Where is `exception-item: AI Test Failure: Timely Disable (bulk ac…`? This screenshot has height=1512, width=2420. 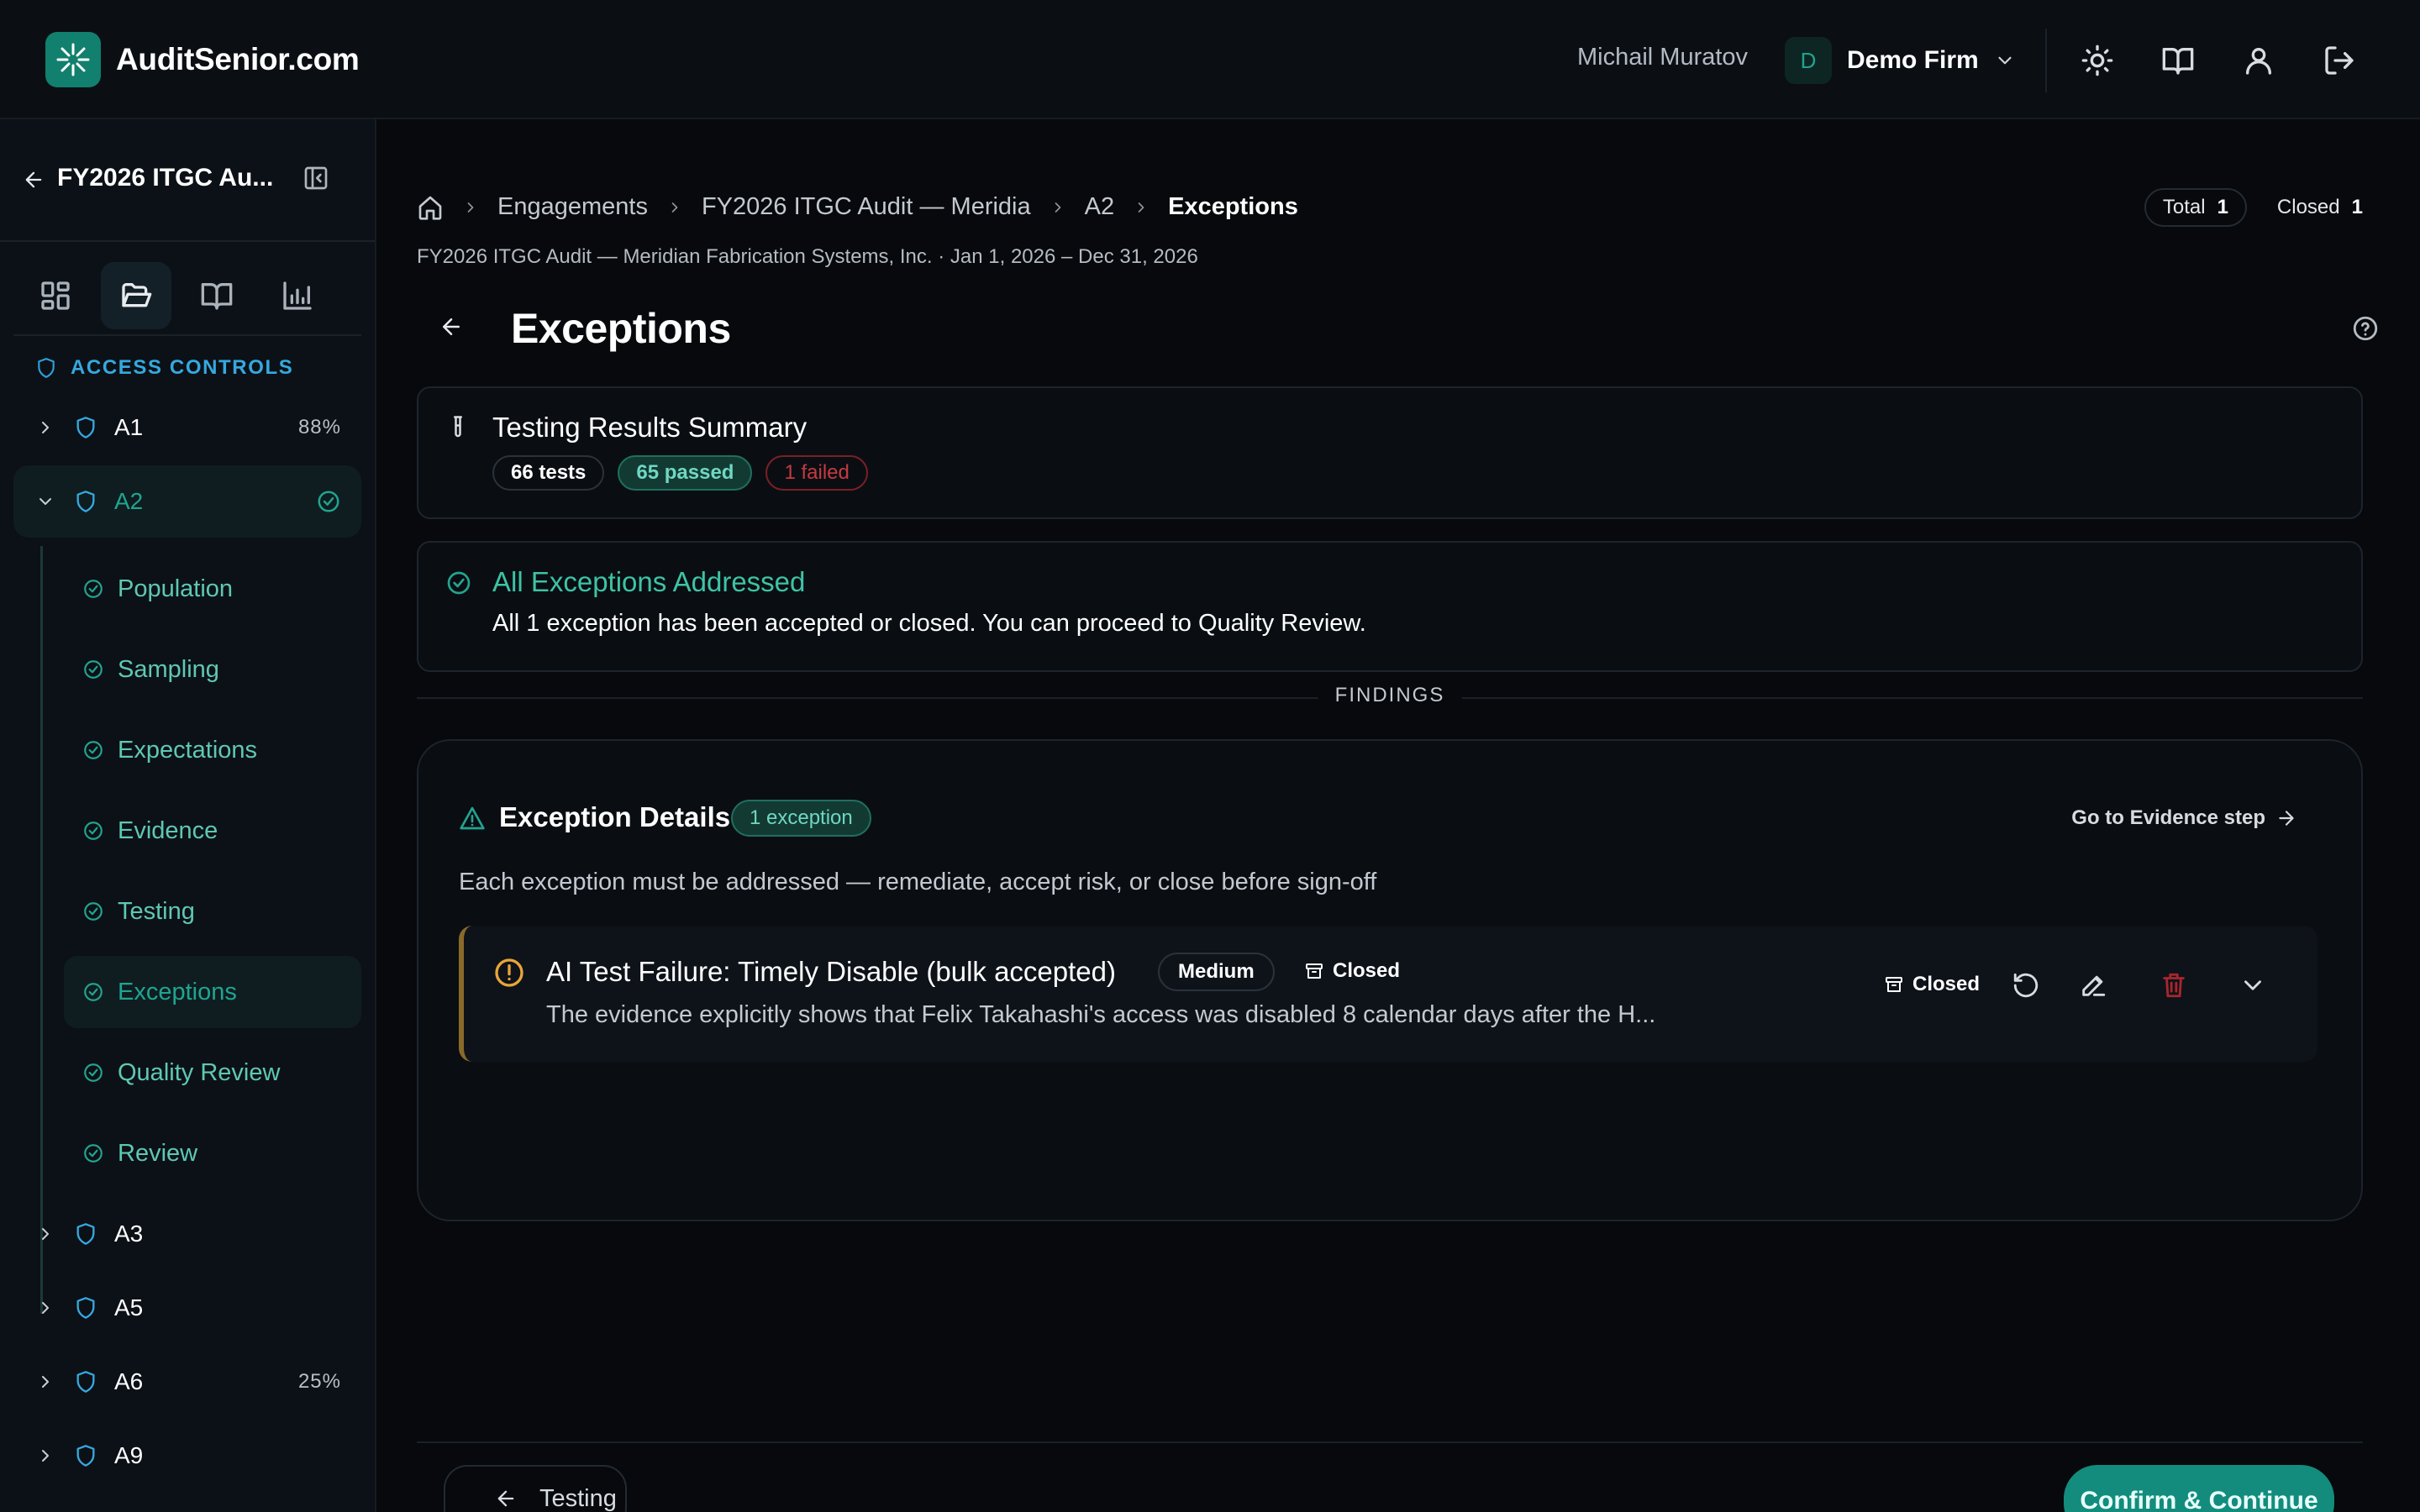 exception-item: AI Test Failure: Timely Disable (bulk ac… is located at coordinates (1388, 994).